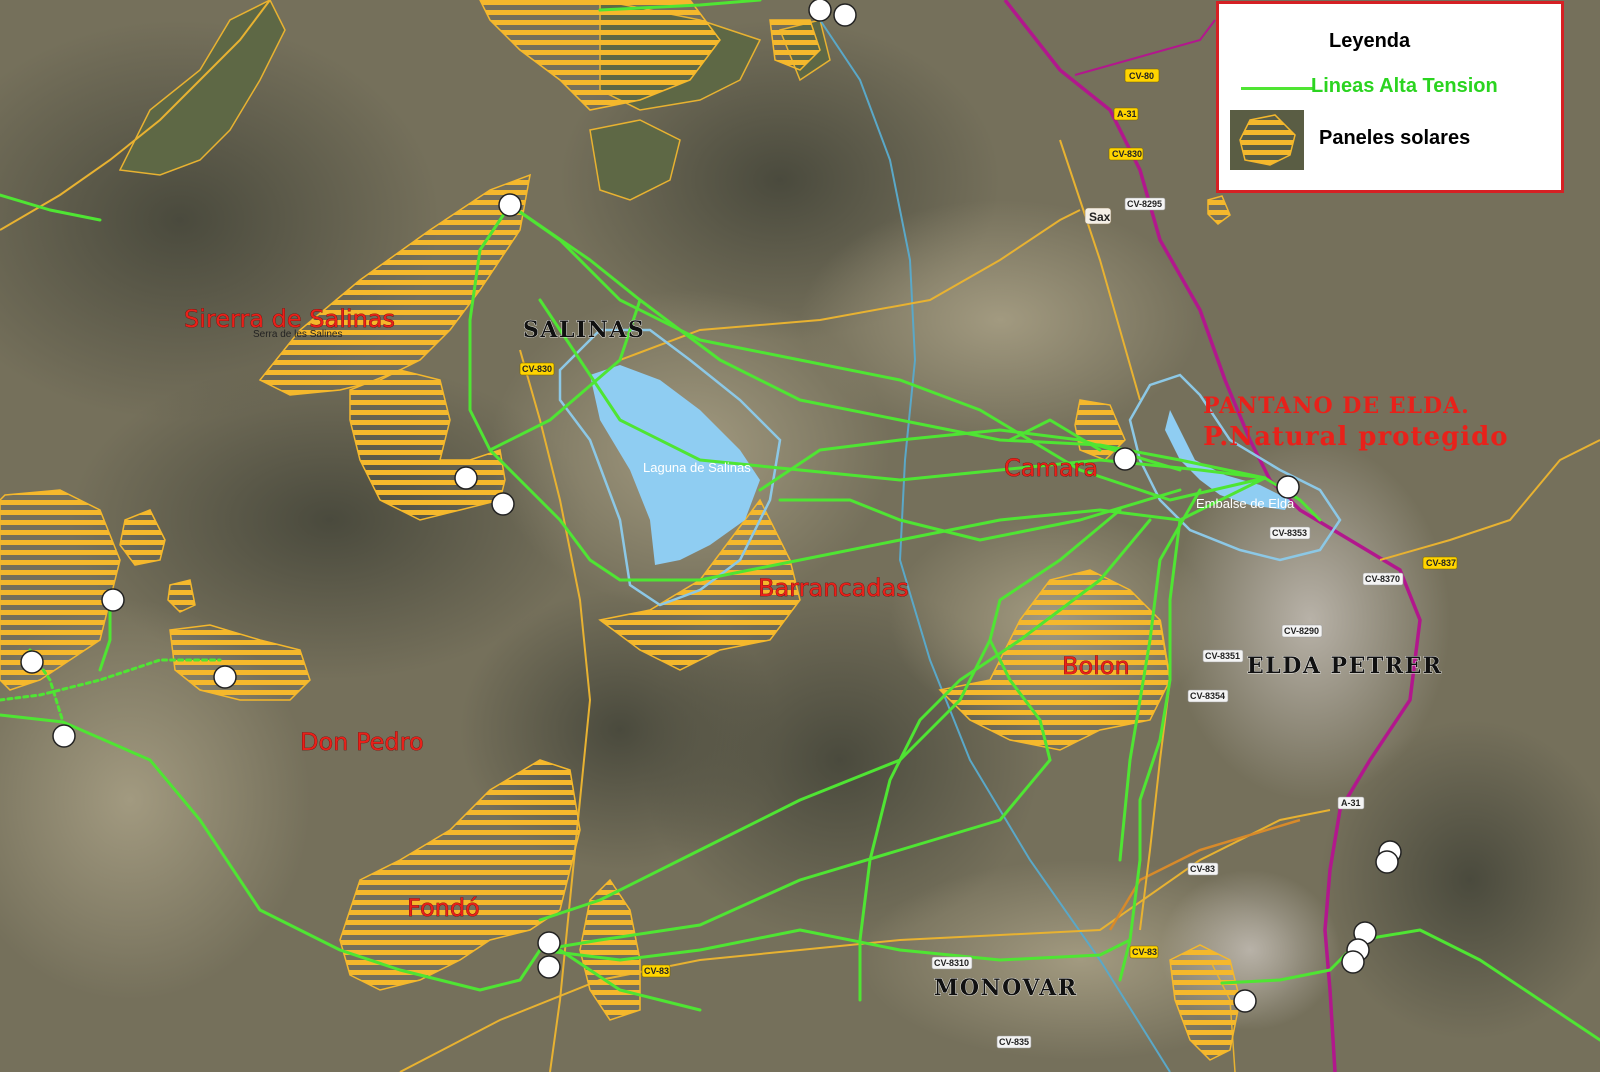 The image size is (1600, 1072). Describe the element at coordinates (1336, 406) in the screenshot. I see `label-pantano-1: PANTANO DE ELDA.` at that location.